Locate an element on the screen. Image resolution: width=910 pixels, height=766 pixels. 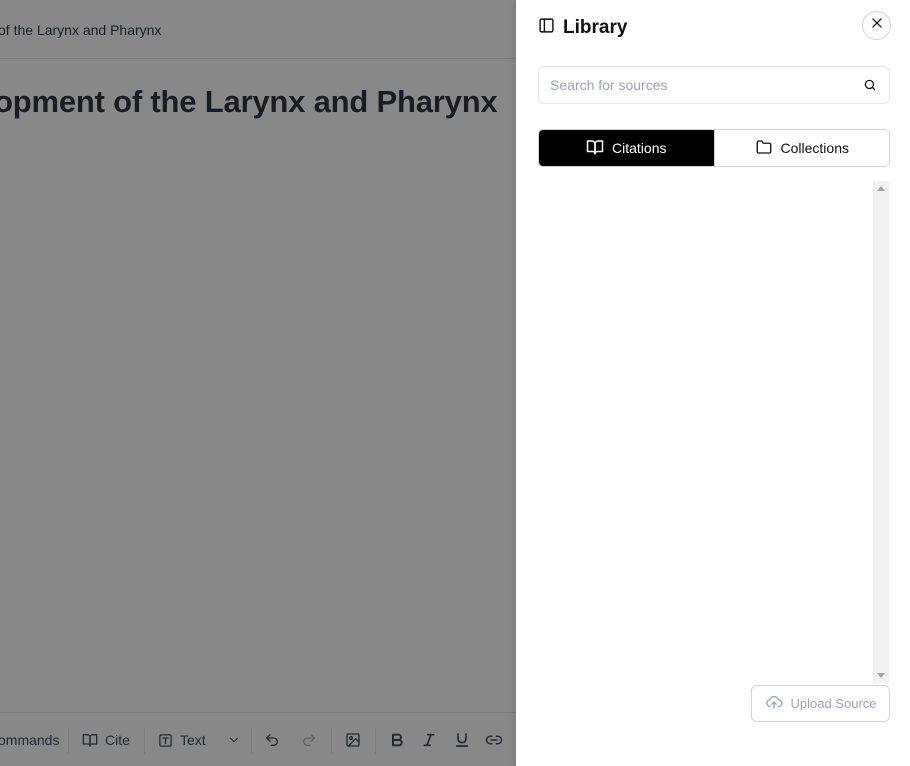
tab-collections-label: Collections is located at coordinates (814, 148).